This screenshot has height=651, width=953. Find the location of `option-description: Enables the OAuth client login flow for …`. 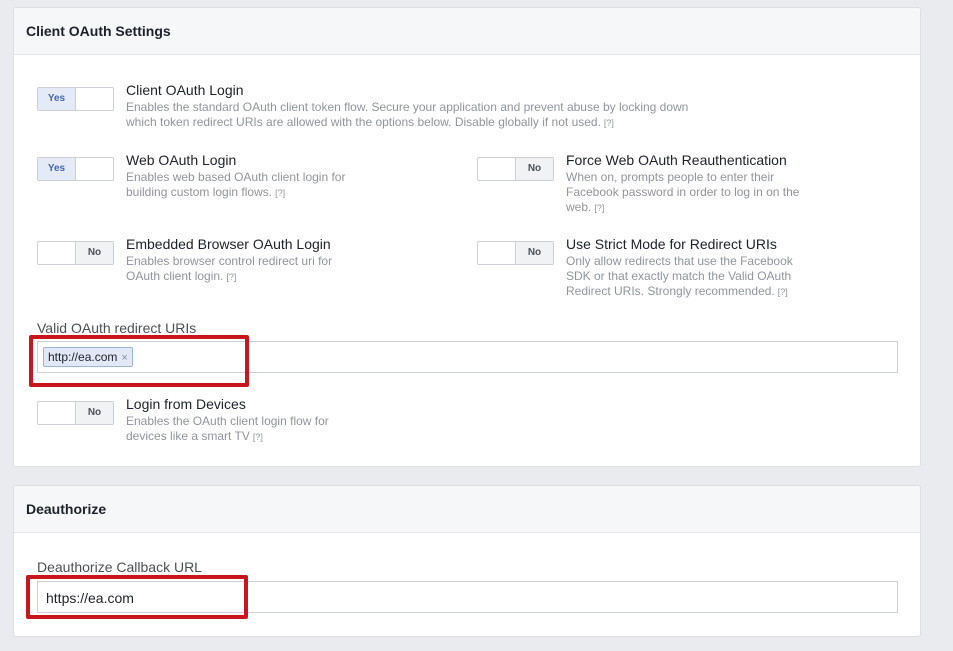

option-description: Enables the OAuth client login flow for … is located at coordinates (256, 429).